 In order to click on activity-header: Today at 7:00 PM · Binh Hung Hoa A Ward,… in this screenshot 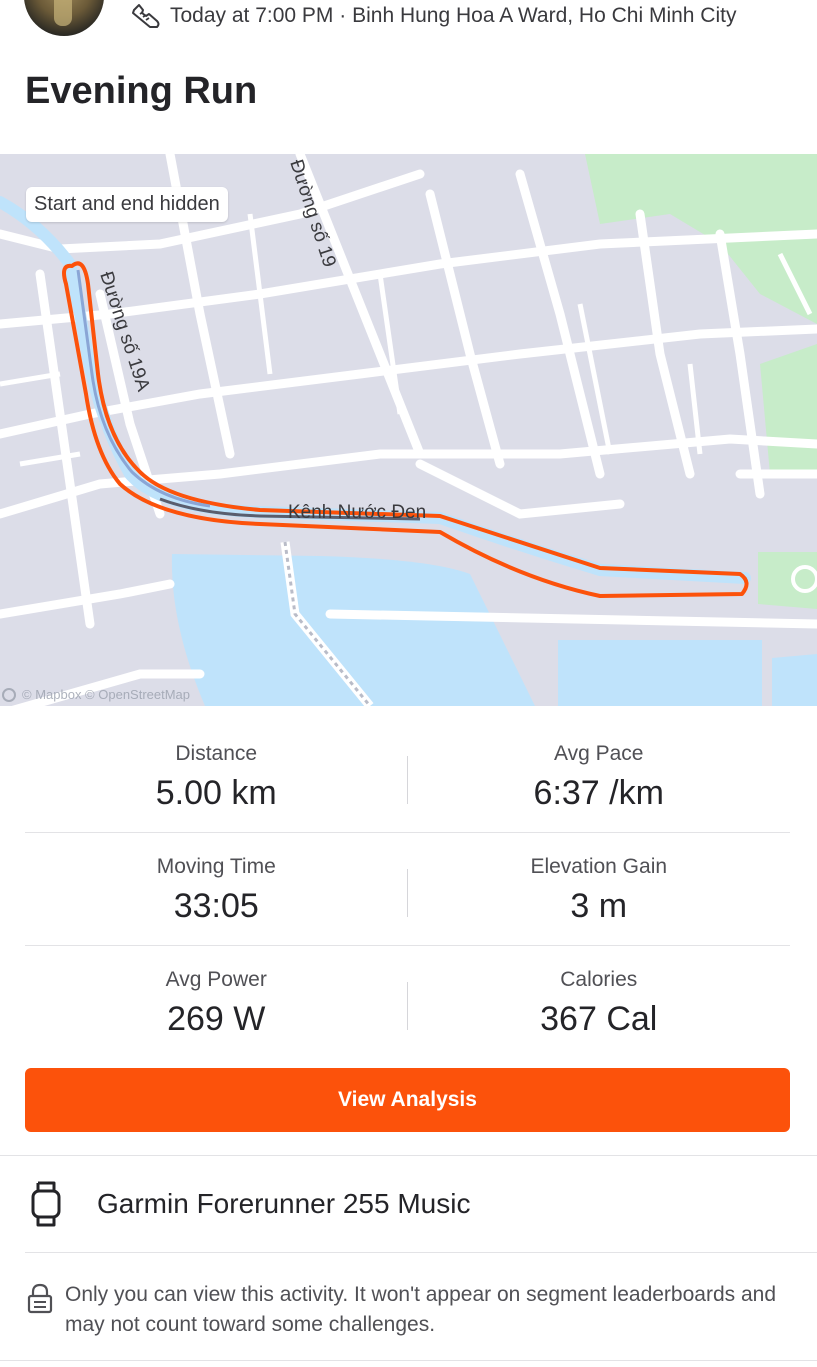, I will do `click(408, 20)`.